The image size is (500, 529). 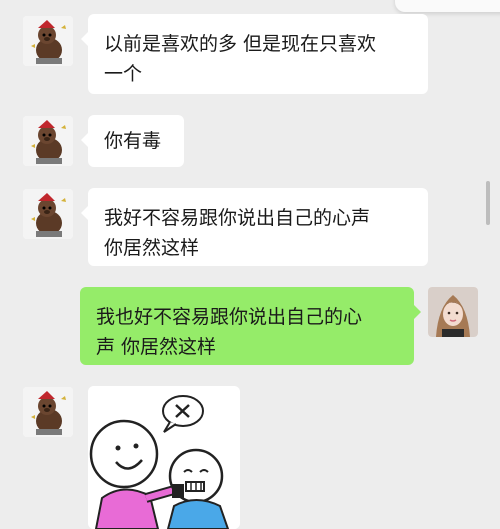 I want to click on message-bubble-received: 以前是喜欢的多 但是现在只喜欢 一个, so click(x=254, y=54).